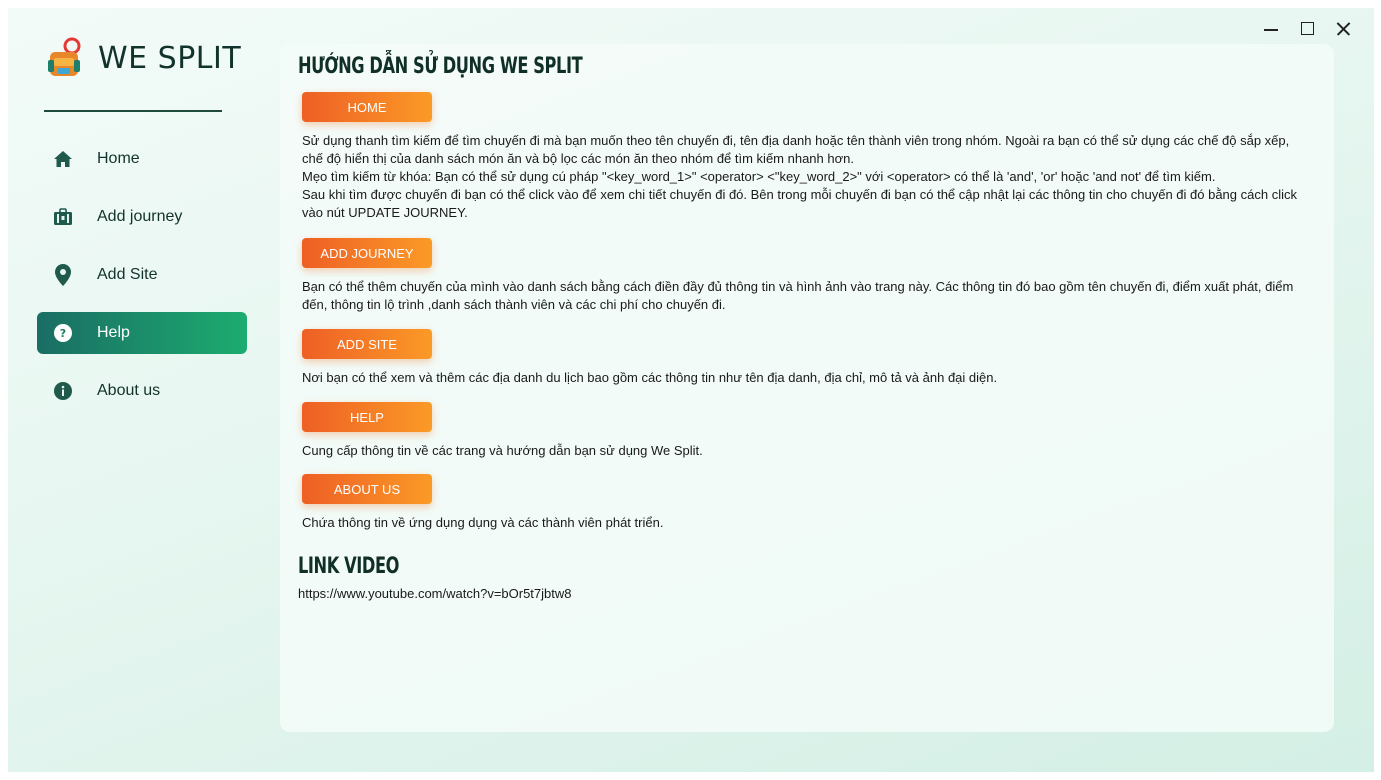 This screenshot has width=1381, height=780. I want to click on sidebar-item-label: Help, so click(113, 332).